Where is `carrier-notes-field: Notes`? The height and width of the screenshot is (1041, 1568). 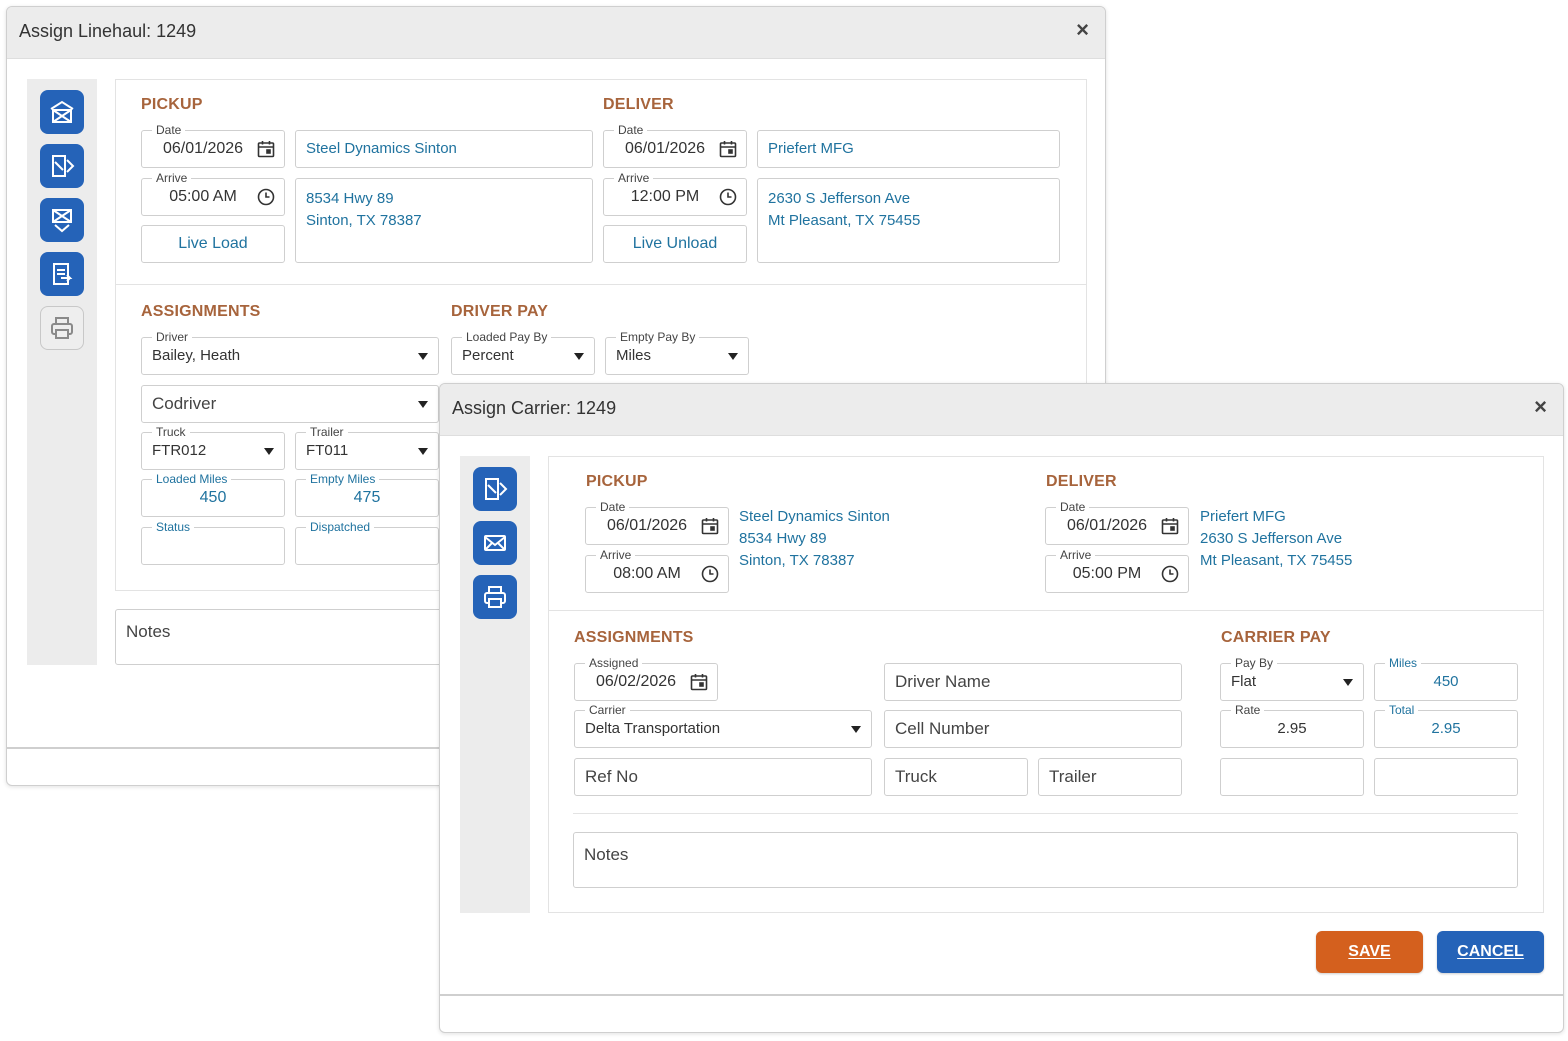
carrier-notes-field: Notes is located at coordinates (1045, 860).